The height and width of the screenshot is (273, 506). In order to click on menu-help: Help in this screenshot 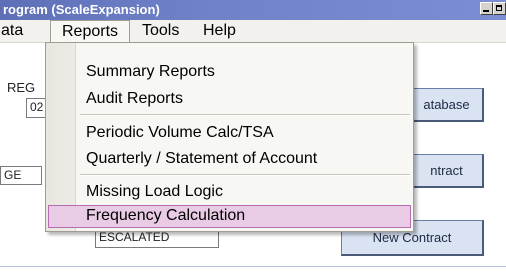, I will do `click(219, 31)`.